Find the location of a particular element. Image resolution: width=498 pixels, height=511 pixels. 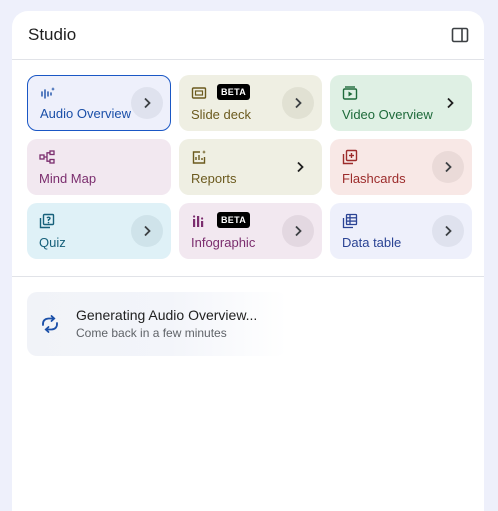

tile-slide-deck: BETA Slide deck is located at coordinates (250, 103).